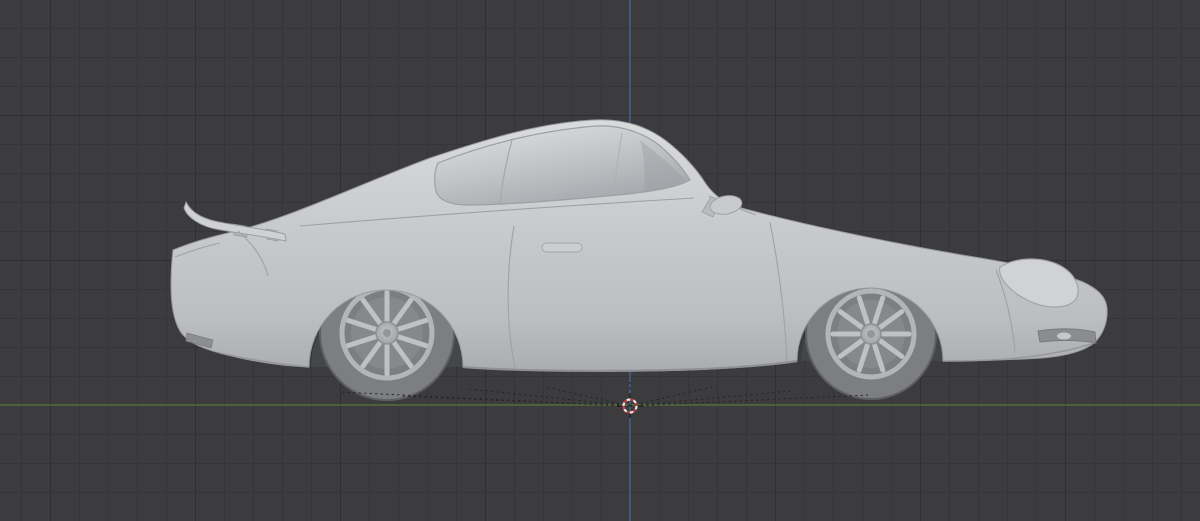 This screenshot has width=1200, height=521. Describe the element at coordinates (387, 333) in the screenshot. I see `rear-hub-cap` at that location.